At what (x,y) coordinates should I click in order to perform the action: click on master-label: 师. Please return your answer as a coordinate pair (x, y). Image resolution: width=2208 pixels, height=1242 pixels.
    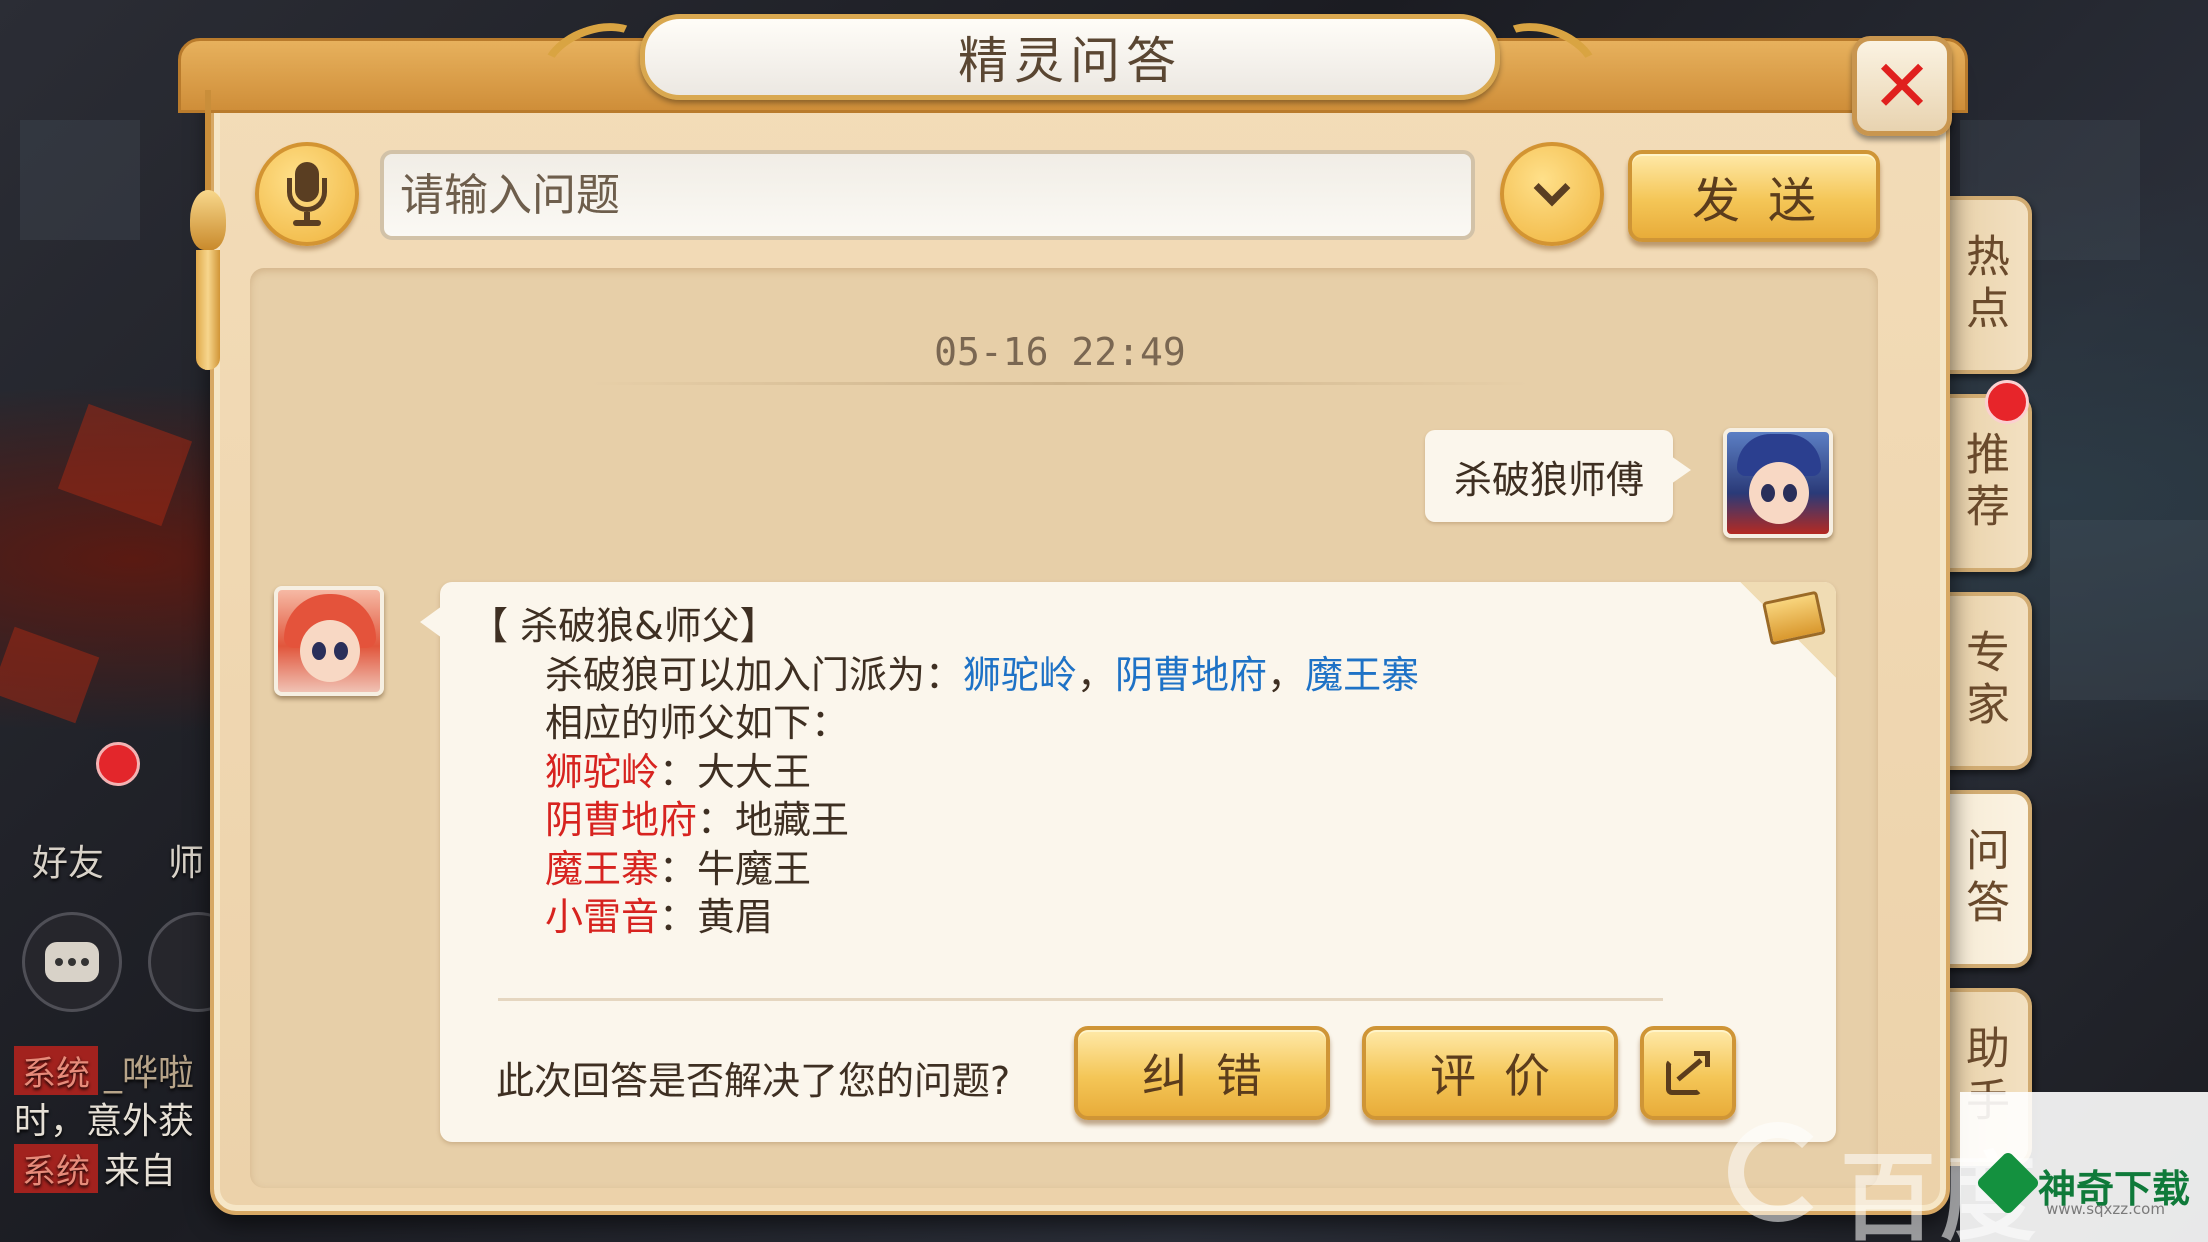
    Looking at the image, I should click on (186, 860).